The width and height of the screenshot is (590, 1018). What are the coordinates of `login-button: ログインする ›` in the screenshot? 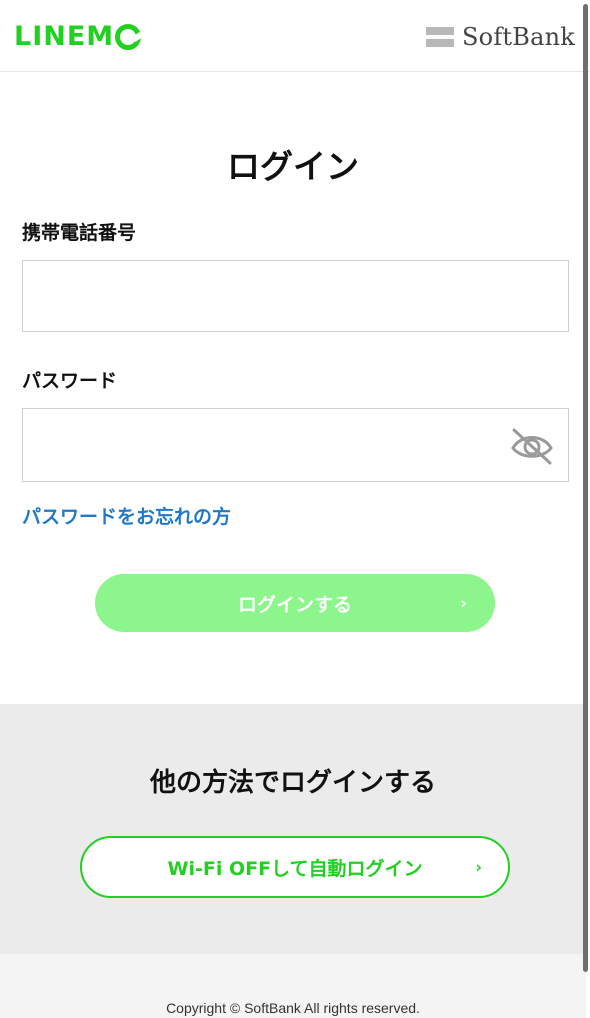 It's located at (295, 603).